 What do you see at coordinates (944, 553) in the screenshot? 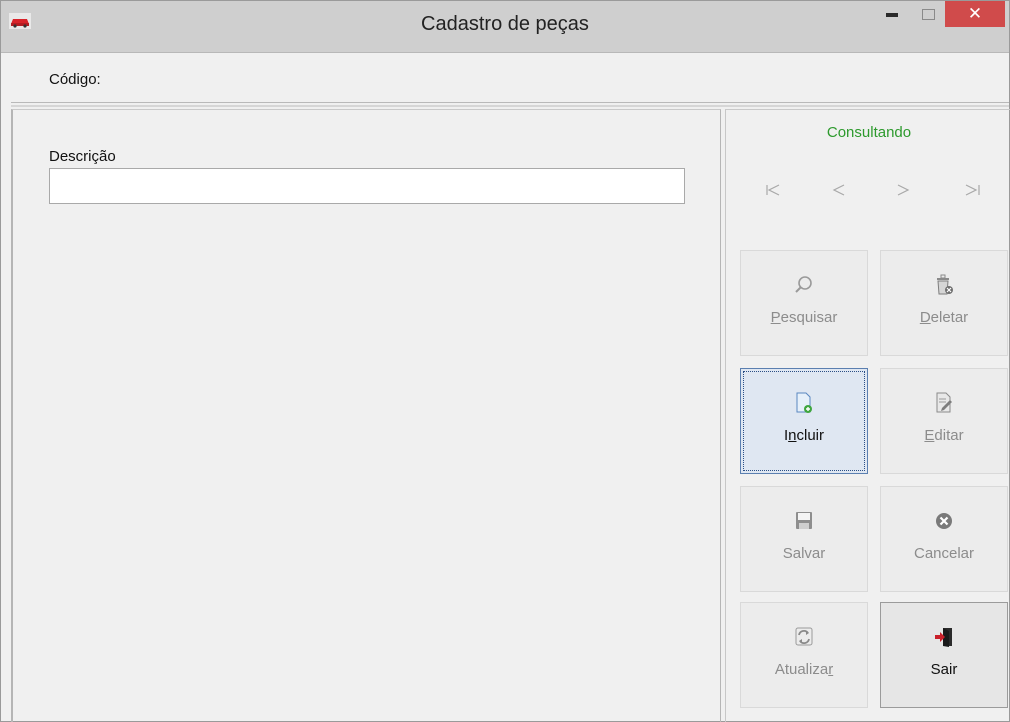
I see `cancelar-label: Cancelar` at bounding box center [944, 553].